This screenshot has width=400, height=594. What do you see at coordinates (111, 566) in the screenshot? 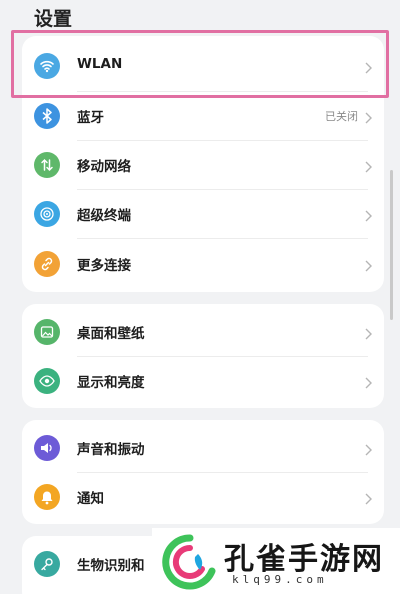
I see `settings-item-label: 生物识别和` at bounding box center [111, 566].